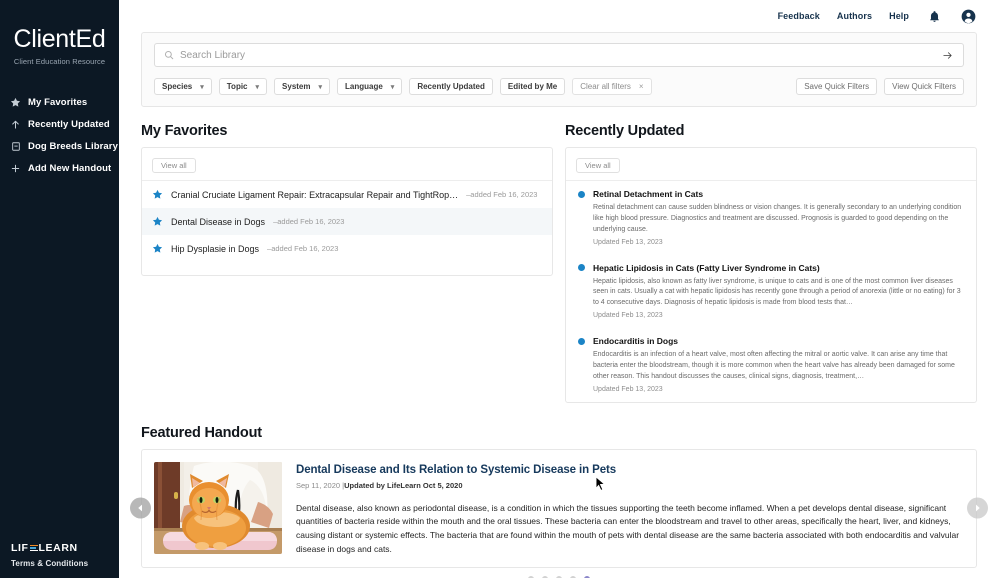 Image resolution: width=999 pixels, height=578 pixels. What do you see at coordinates (49, 563) in the screenshot?
I see `terms-and-conditions-link: Terms & Conditions` at bounding box center [49, 563].